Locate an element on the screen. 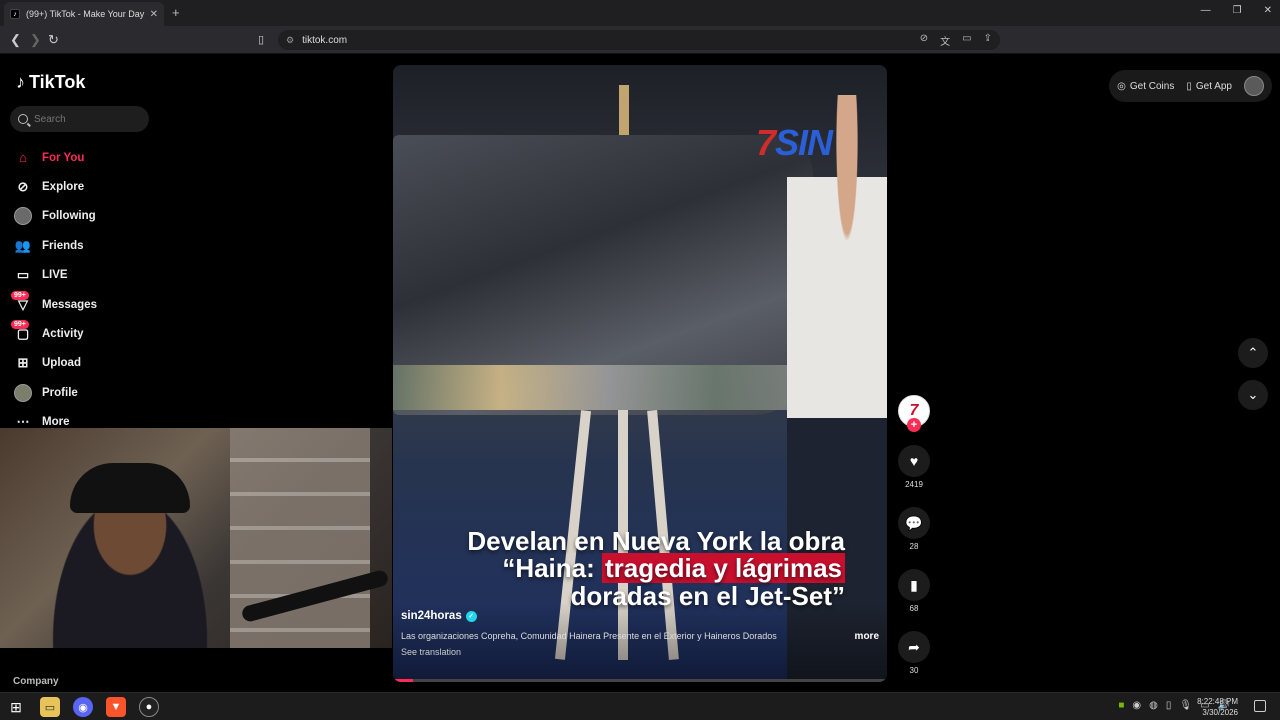 The image size is (1280, 720). creator-avatar: 7 + is located at coordinates (914, 413).